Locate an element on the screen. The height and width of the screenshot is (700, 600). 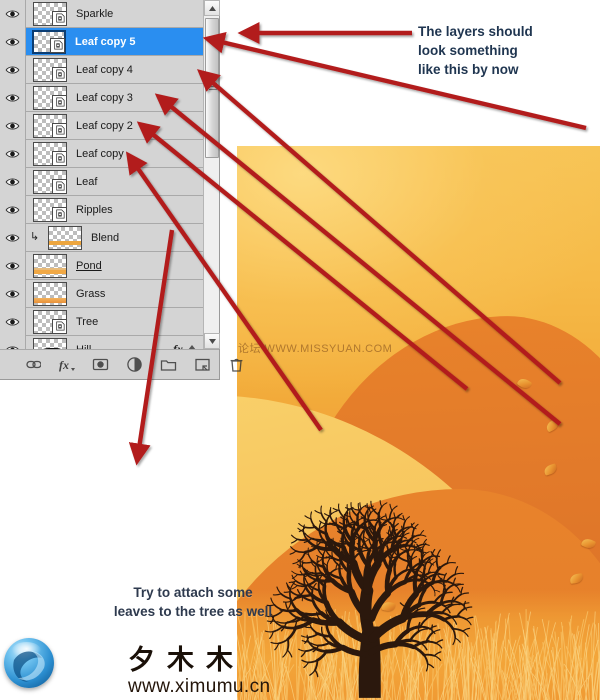
layer-name: Leaf copy 4 is located at coordinates (104, 70).